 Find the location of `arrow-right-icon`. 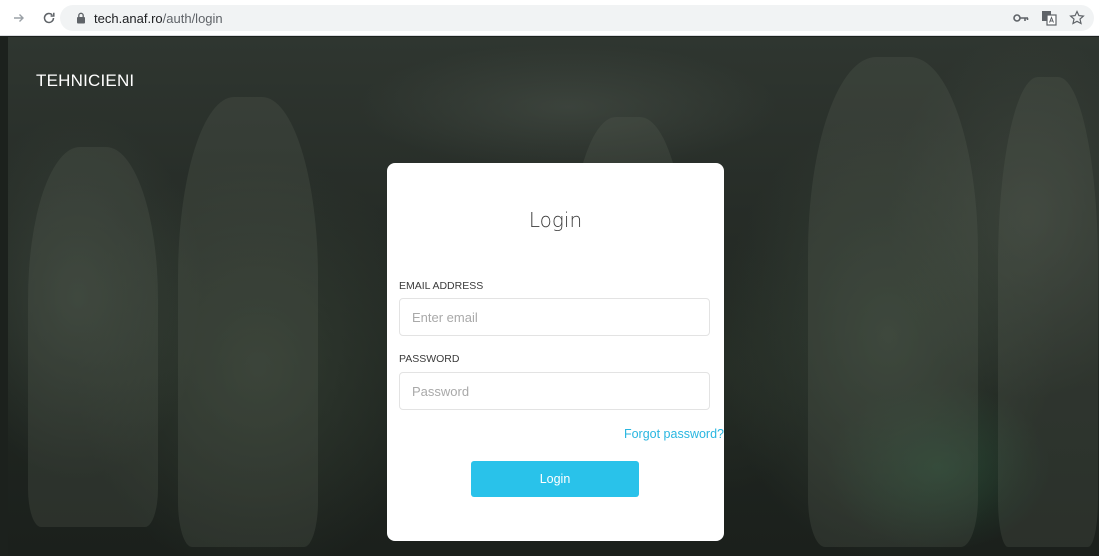

arrow-right-icon is located at coordinates (19, 17).